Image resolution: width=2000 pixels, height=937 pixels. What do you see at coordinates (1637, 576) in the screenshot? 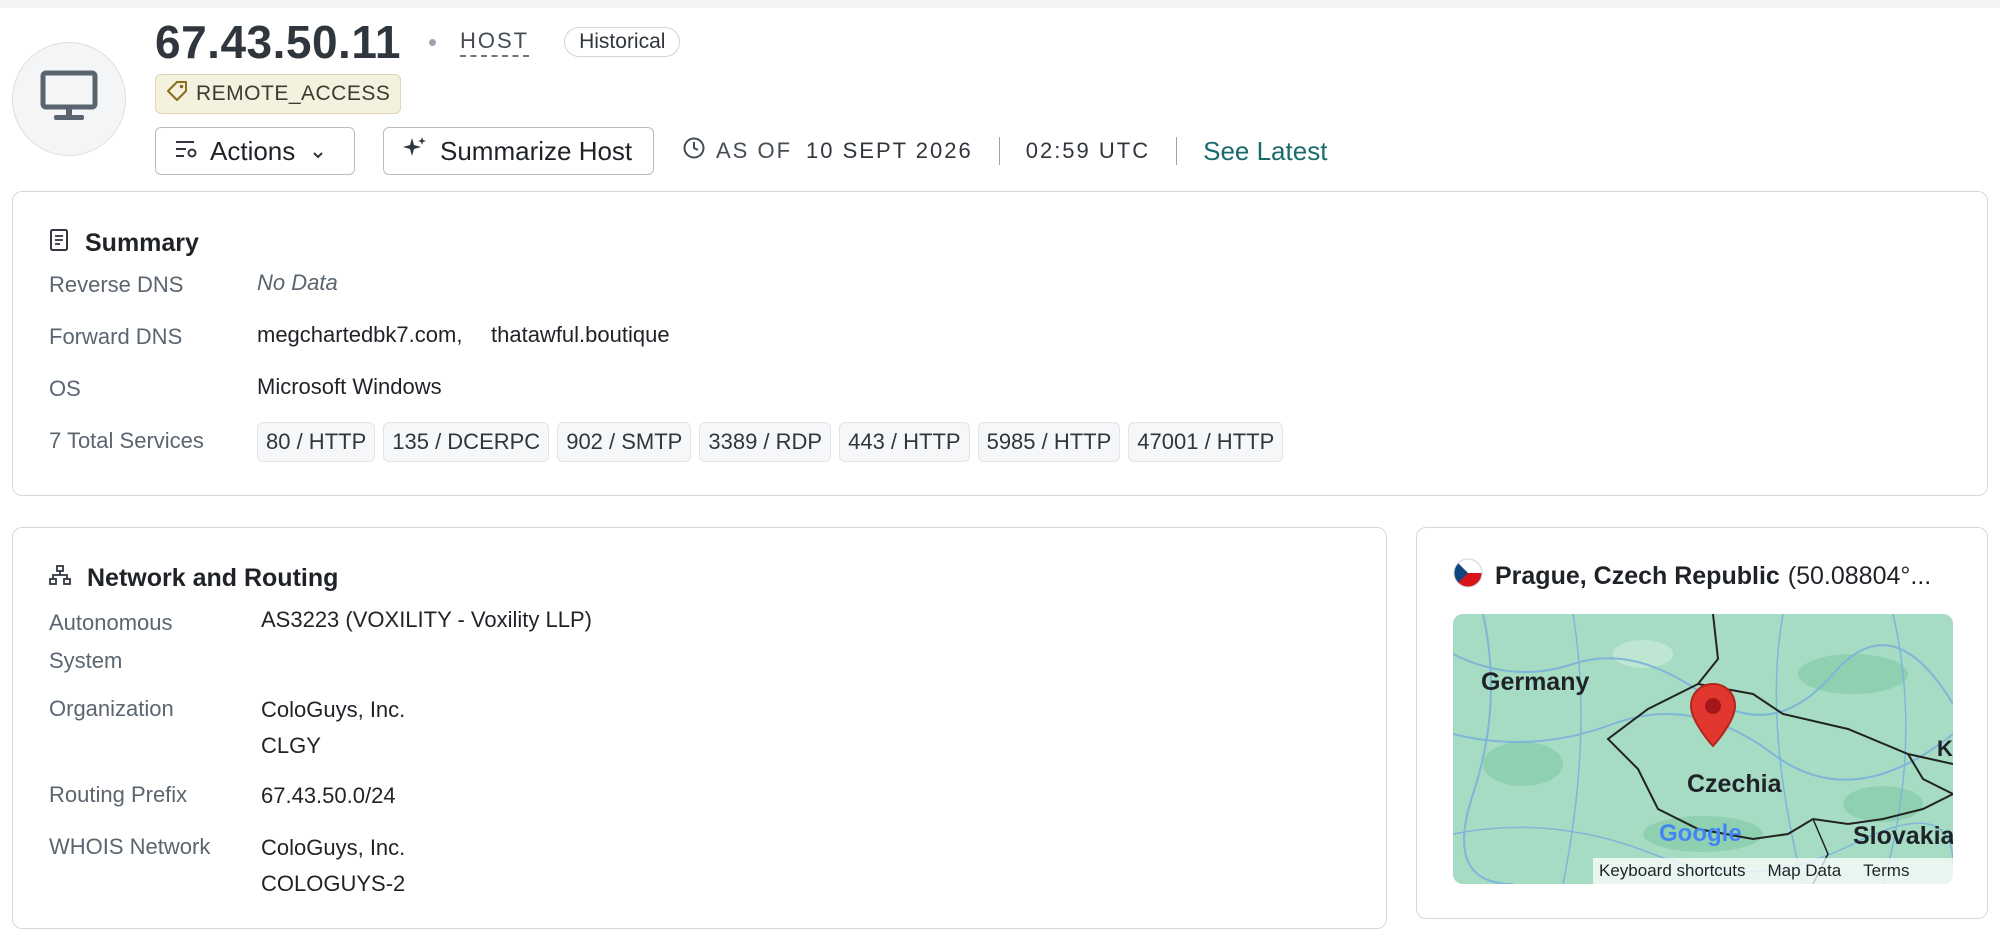
I see `location-city: Prague, Czech Republic` at bounding box center [1637, 576].